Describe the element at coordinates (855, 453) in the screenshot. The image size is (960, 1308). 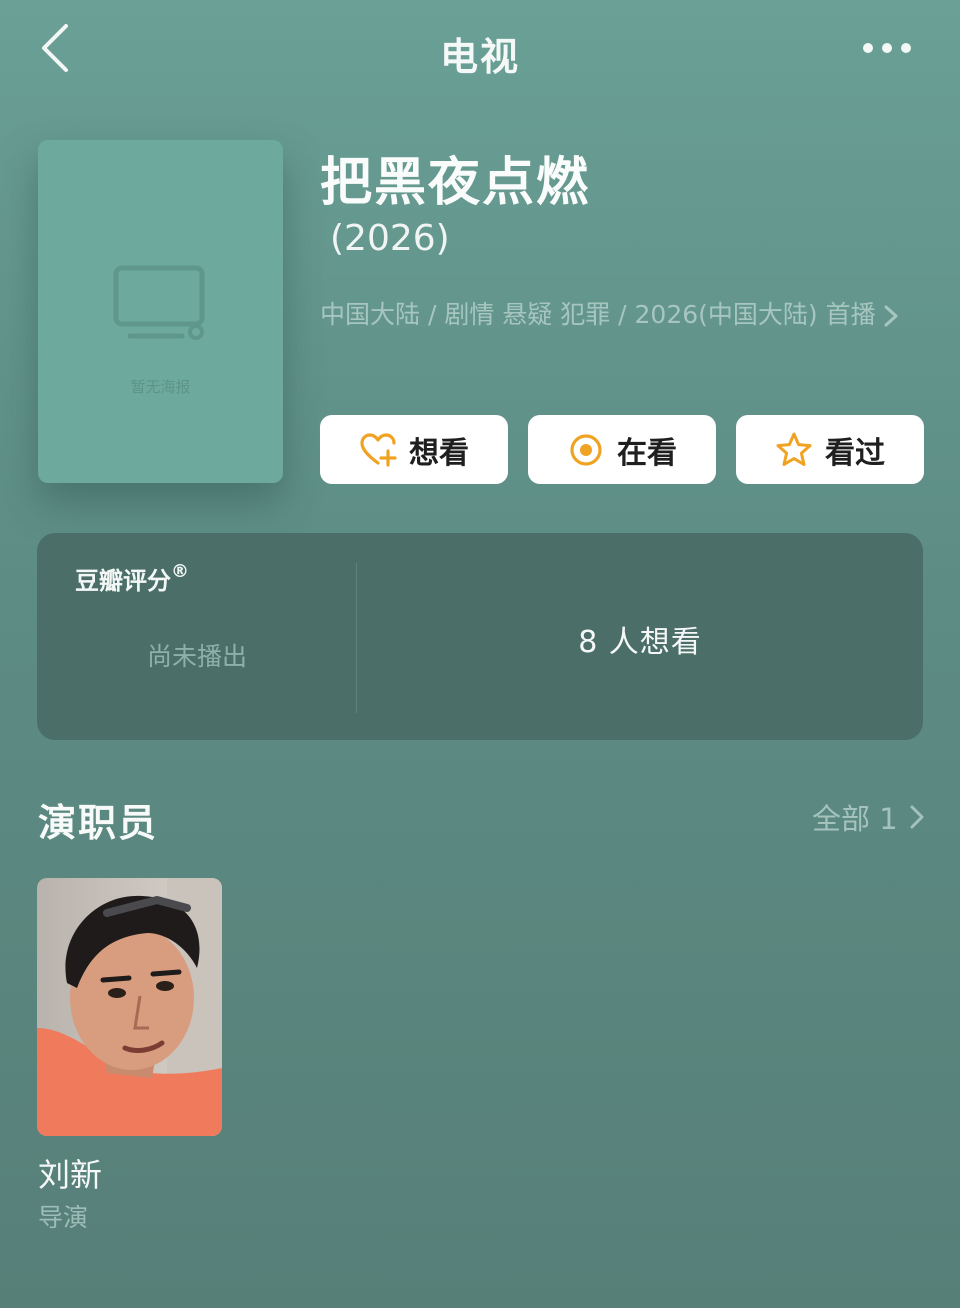
I see `watched-label: 看过` at that location.